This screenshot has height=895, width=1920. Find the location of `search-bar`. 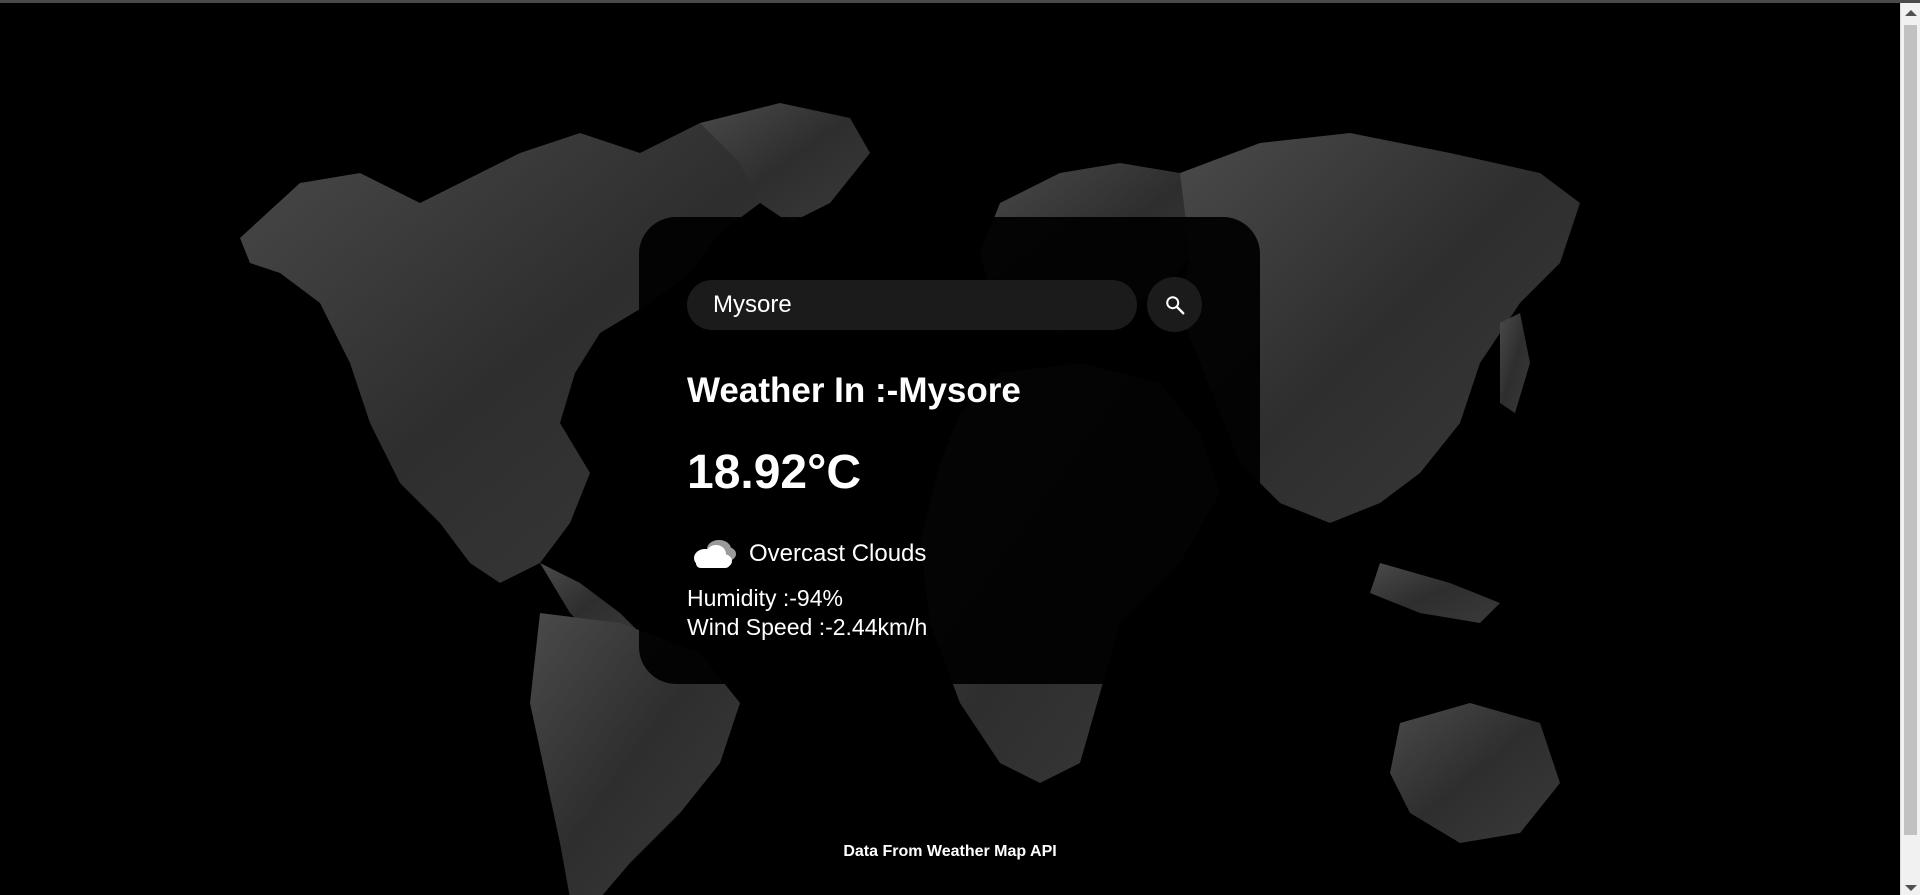

search-bar is located at coordinates (944, 304).